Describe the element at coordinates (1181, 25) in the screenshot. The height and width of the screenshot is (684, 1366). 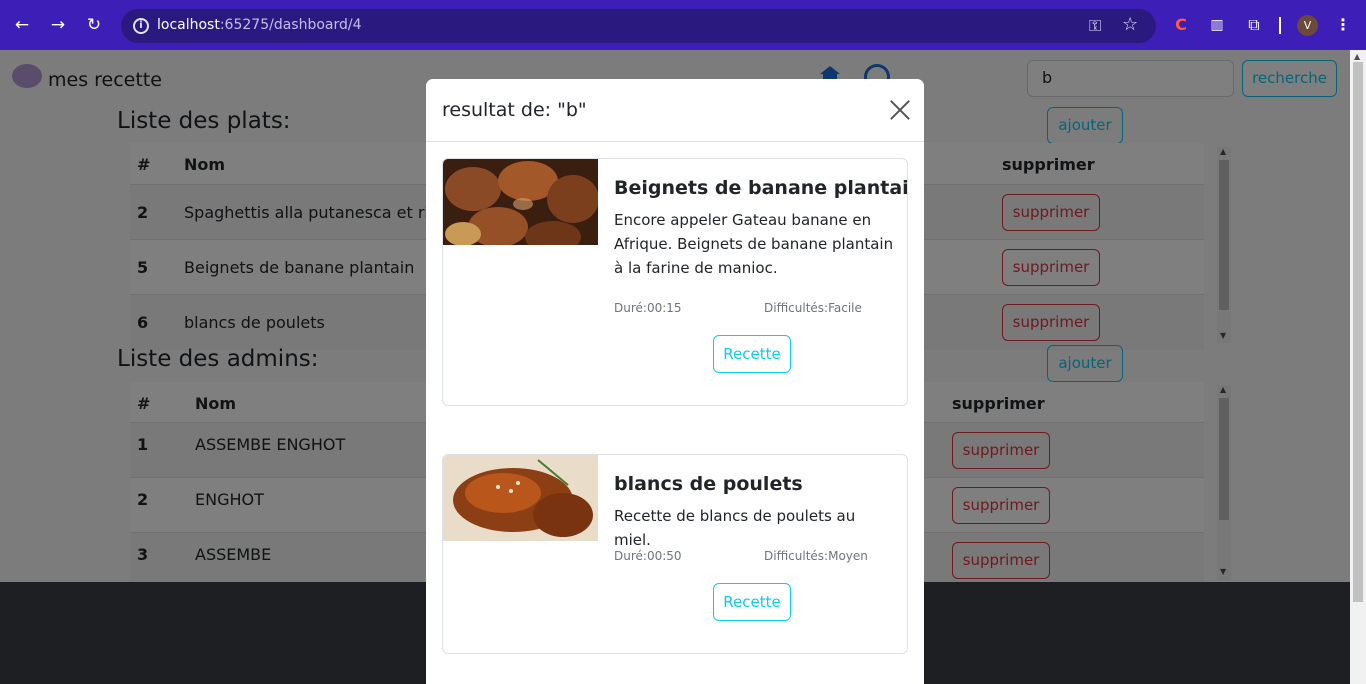
I see `extension-icon: C` at that location.